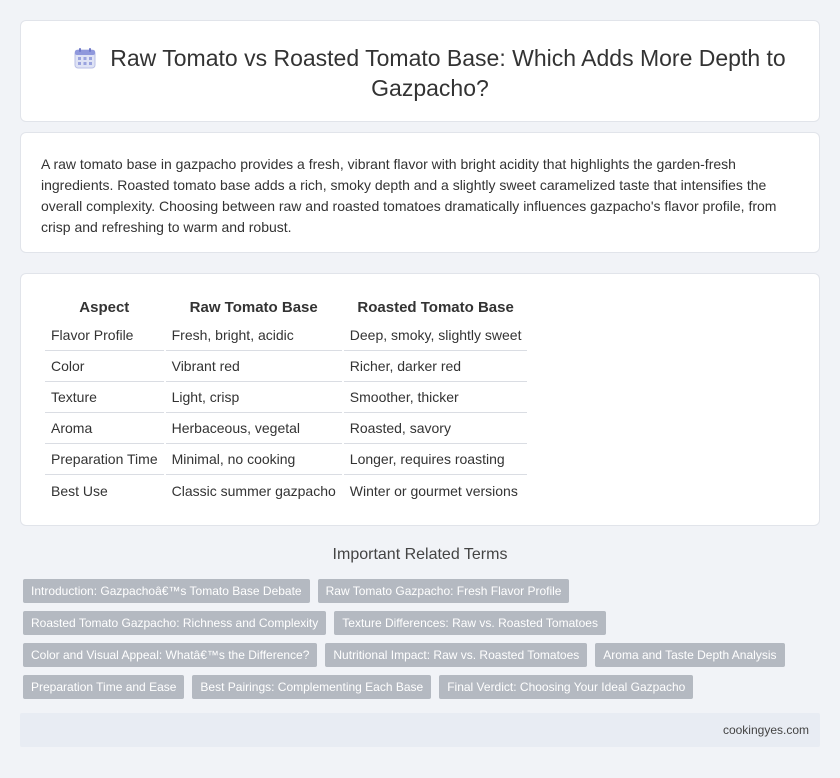 This screenshot has height=778, width=840. What do you see at coordinates (104, 459) in the screenshot?
I see `table-cell: Preparation Time` at bounding box center [104, 459].